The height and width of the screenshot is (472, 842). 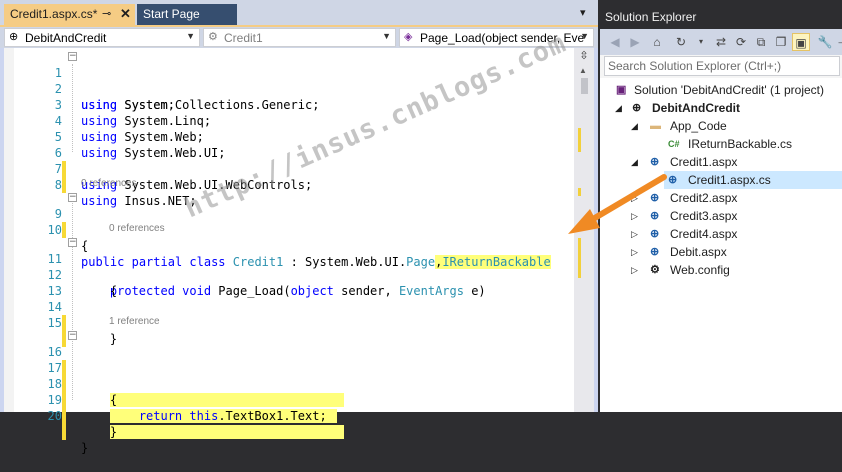 I want to click on member-dropdown: ◈ Page_Load(object sender, Eve ▼, so click(x=496, y=37).